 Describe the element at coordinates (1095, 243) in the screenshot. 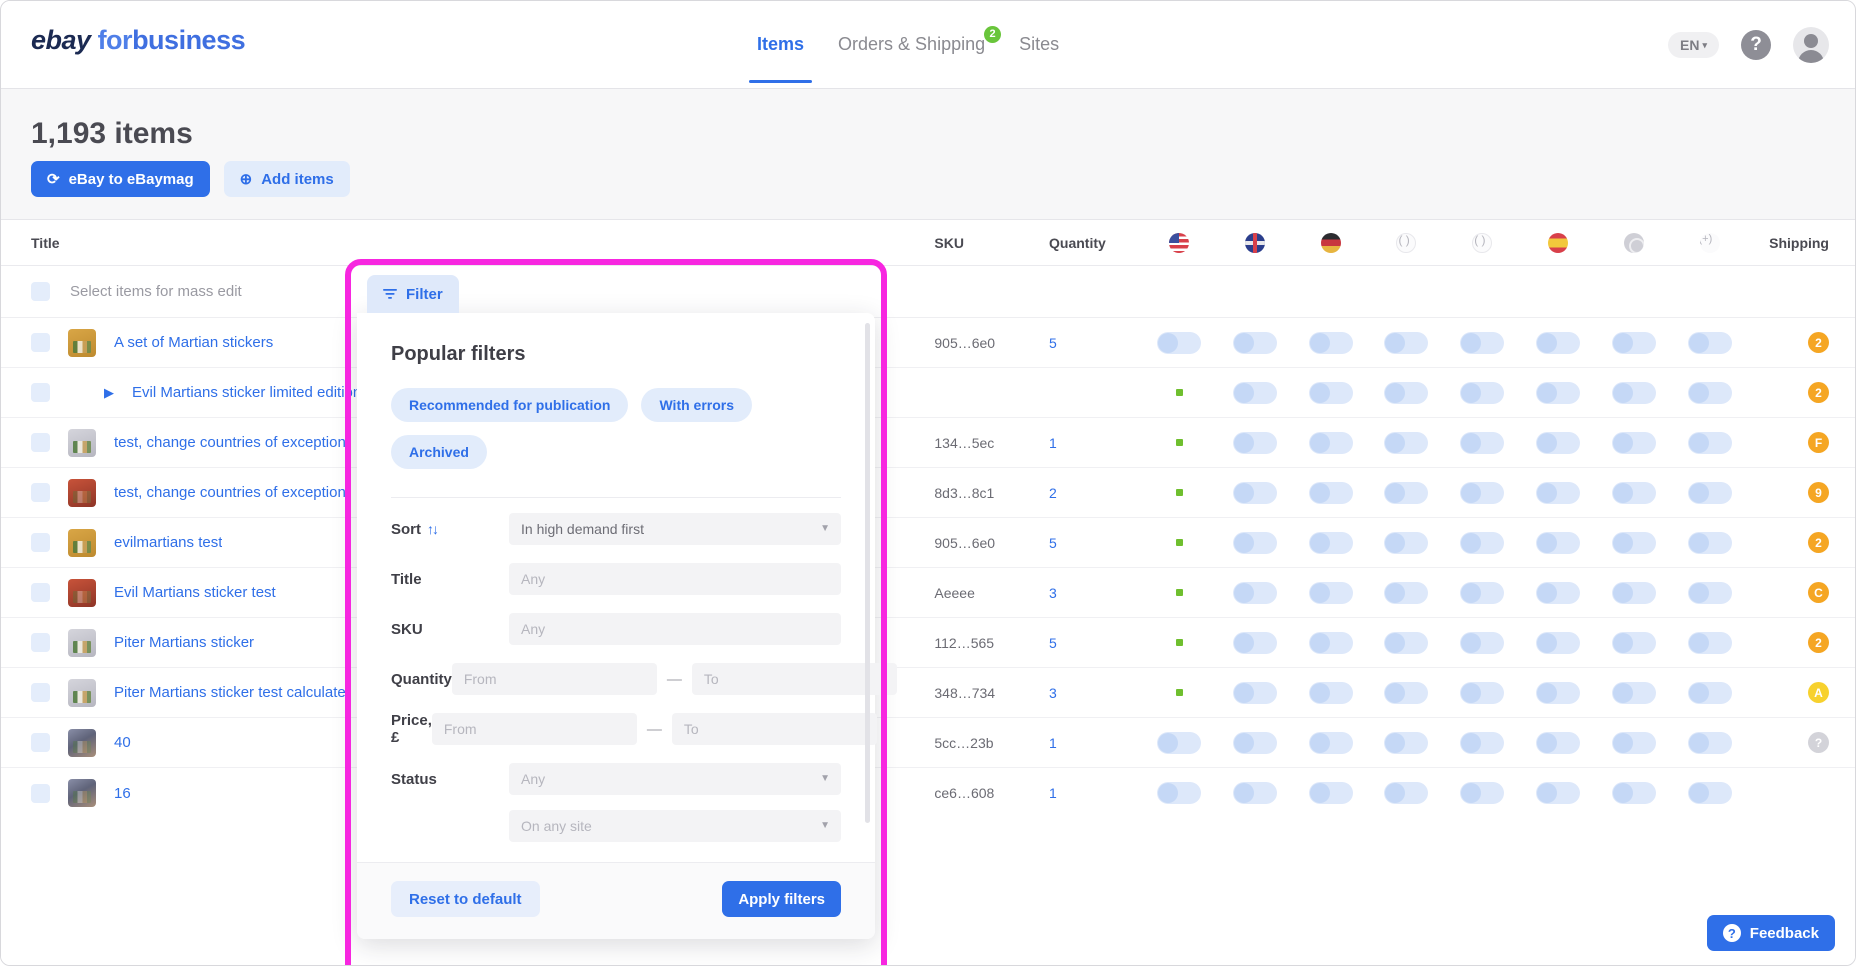

I see `column-header-quantity: Quantity` at that location.